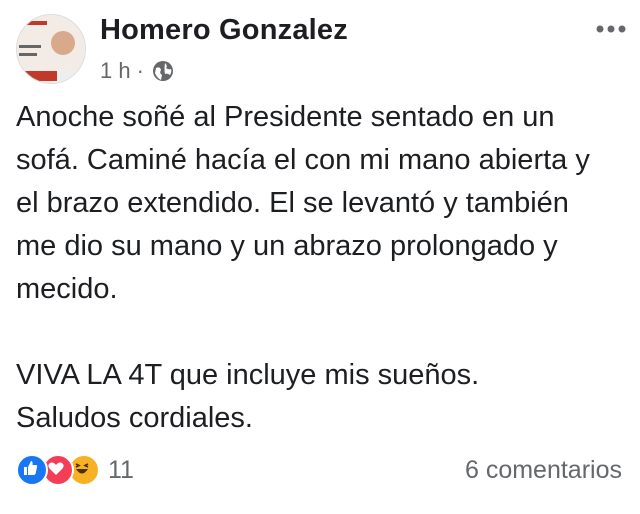 The height and width of the screenshot is (514, 640). Describe the element at coordinates (248, 375) in the screenshot. I see `post-paragraph: VIVA LA 4T que incluye mis sueños.` at that location.